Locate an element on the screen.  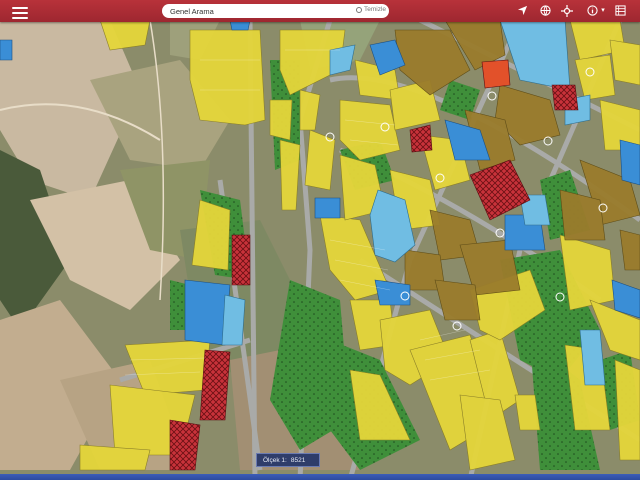
globe-icon is located at coordinates (545, 11).